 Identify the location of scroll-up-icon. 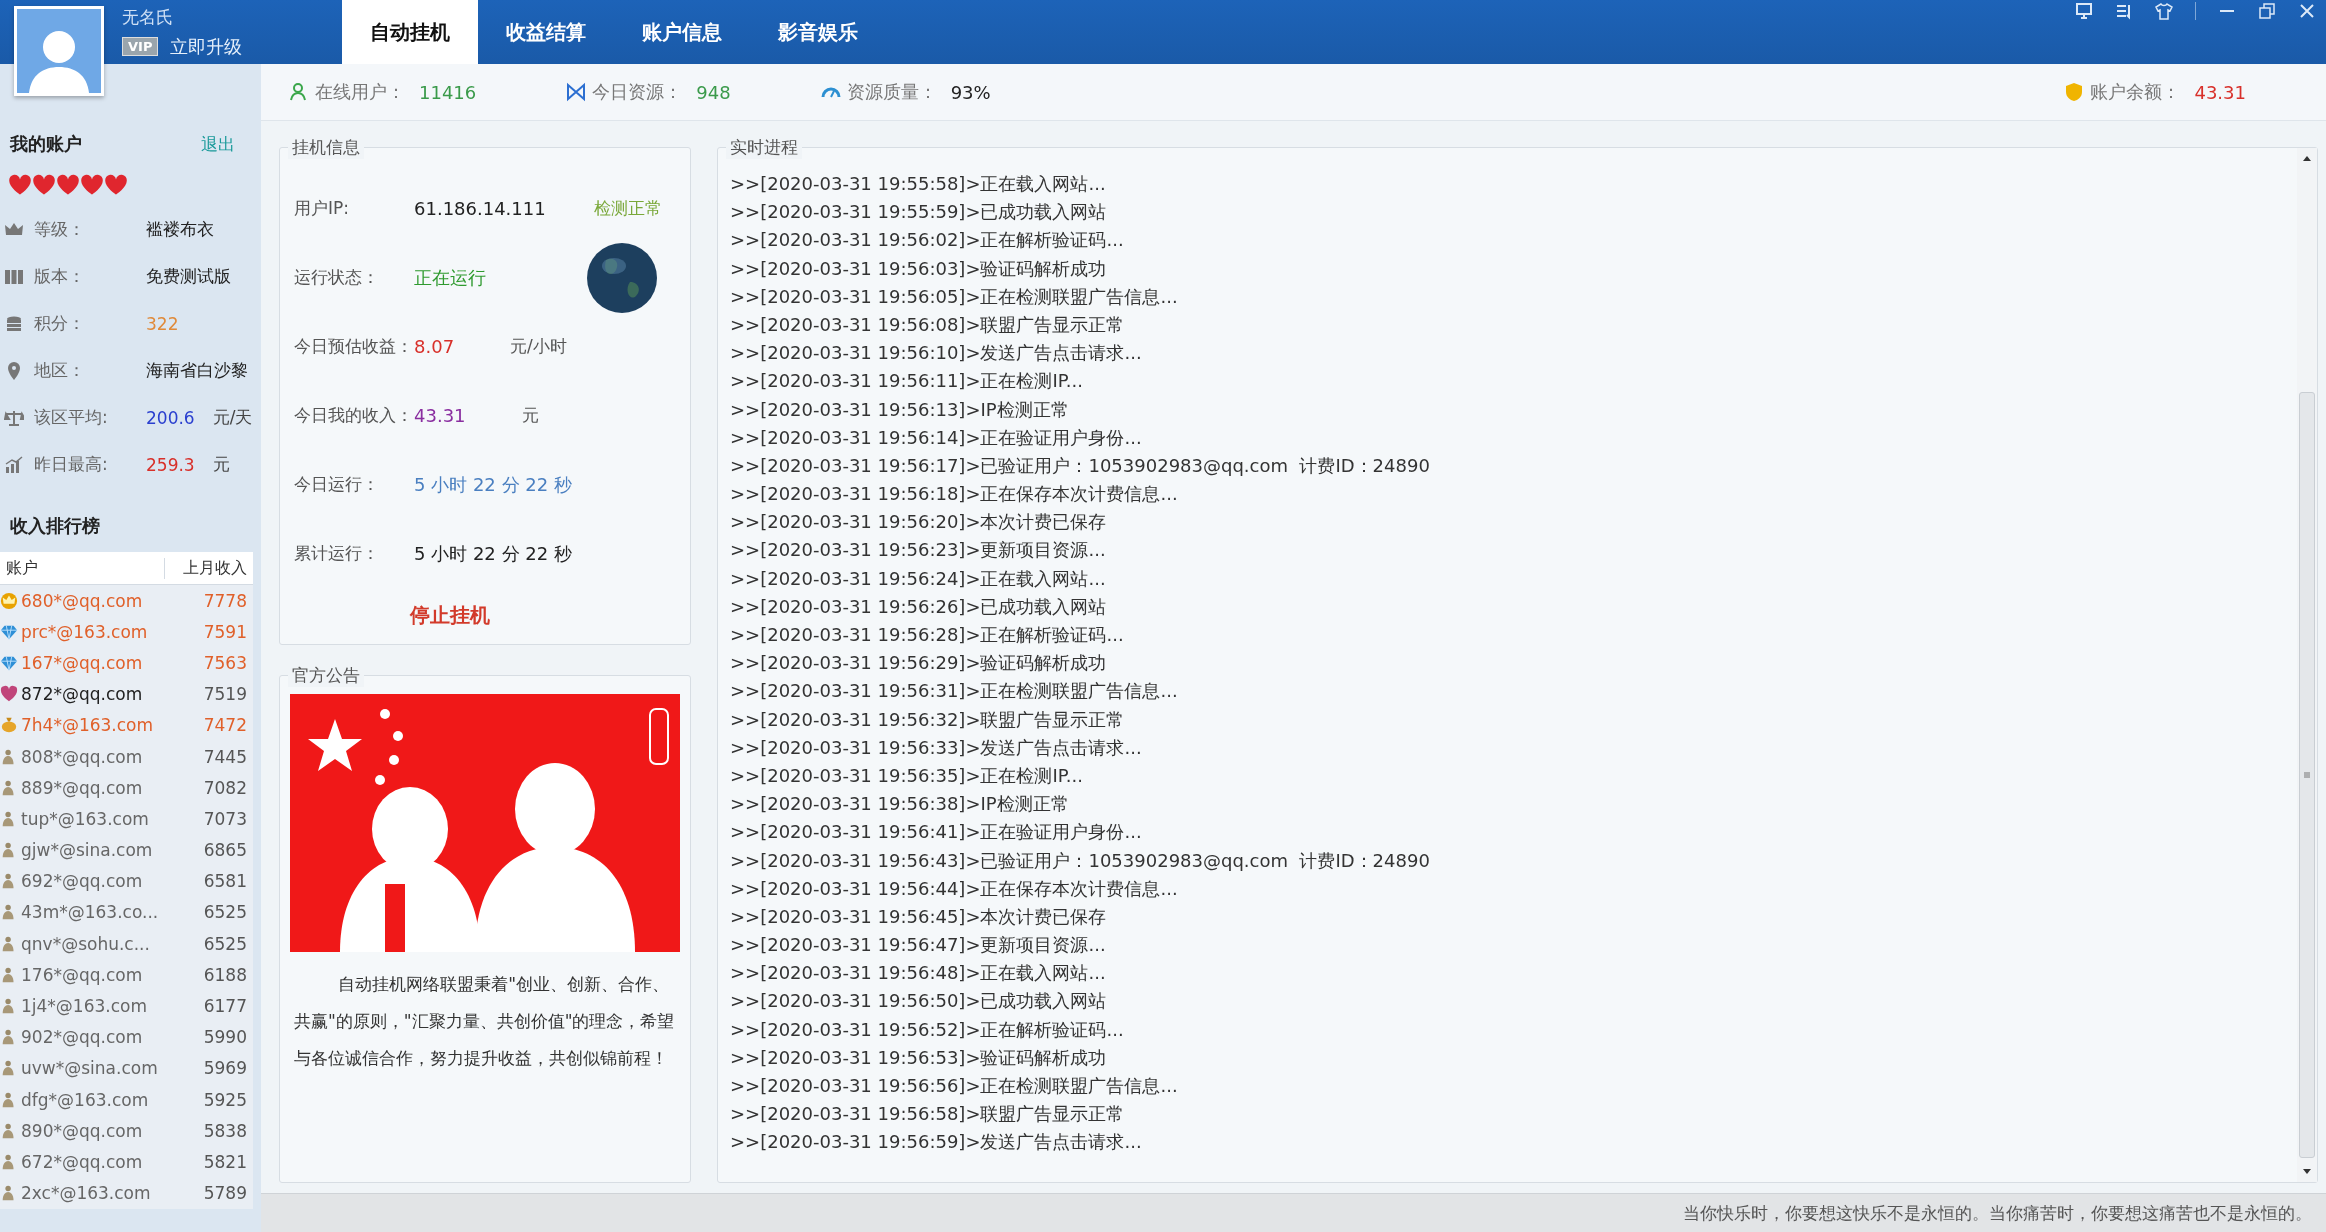
(2307, 158).